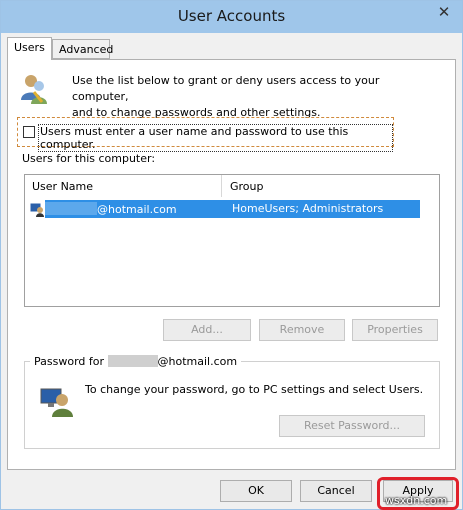 The height and width of the screenshot is (510, 463). Describe the element at coordinates (29, 132) in the screenshot. I see `require-login-checkbox` at that location.